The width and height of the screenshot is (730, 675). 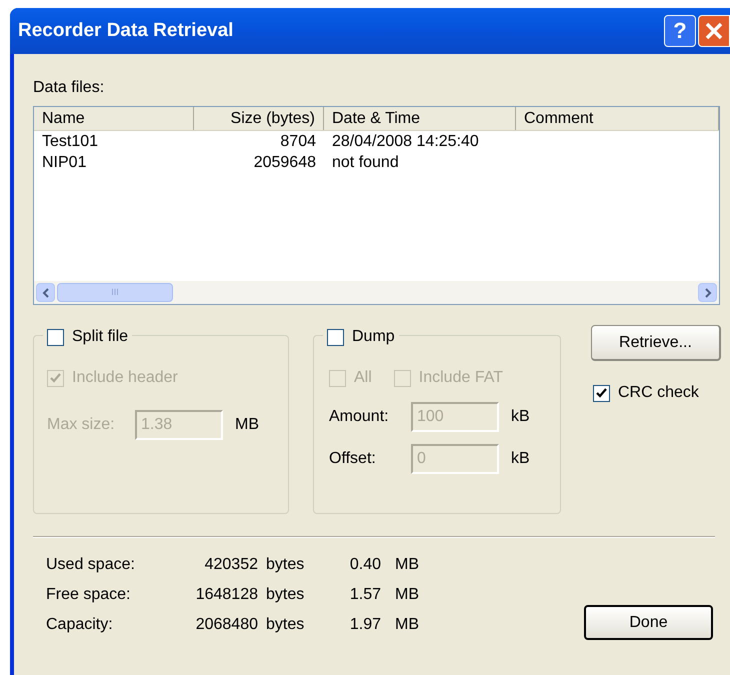 I want to click on field-label: Amount:, so click(x=359, y=417).